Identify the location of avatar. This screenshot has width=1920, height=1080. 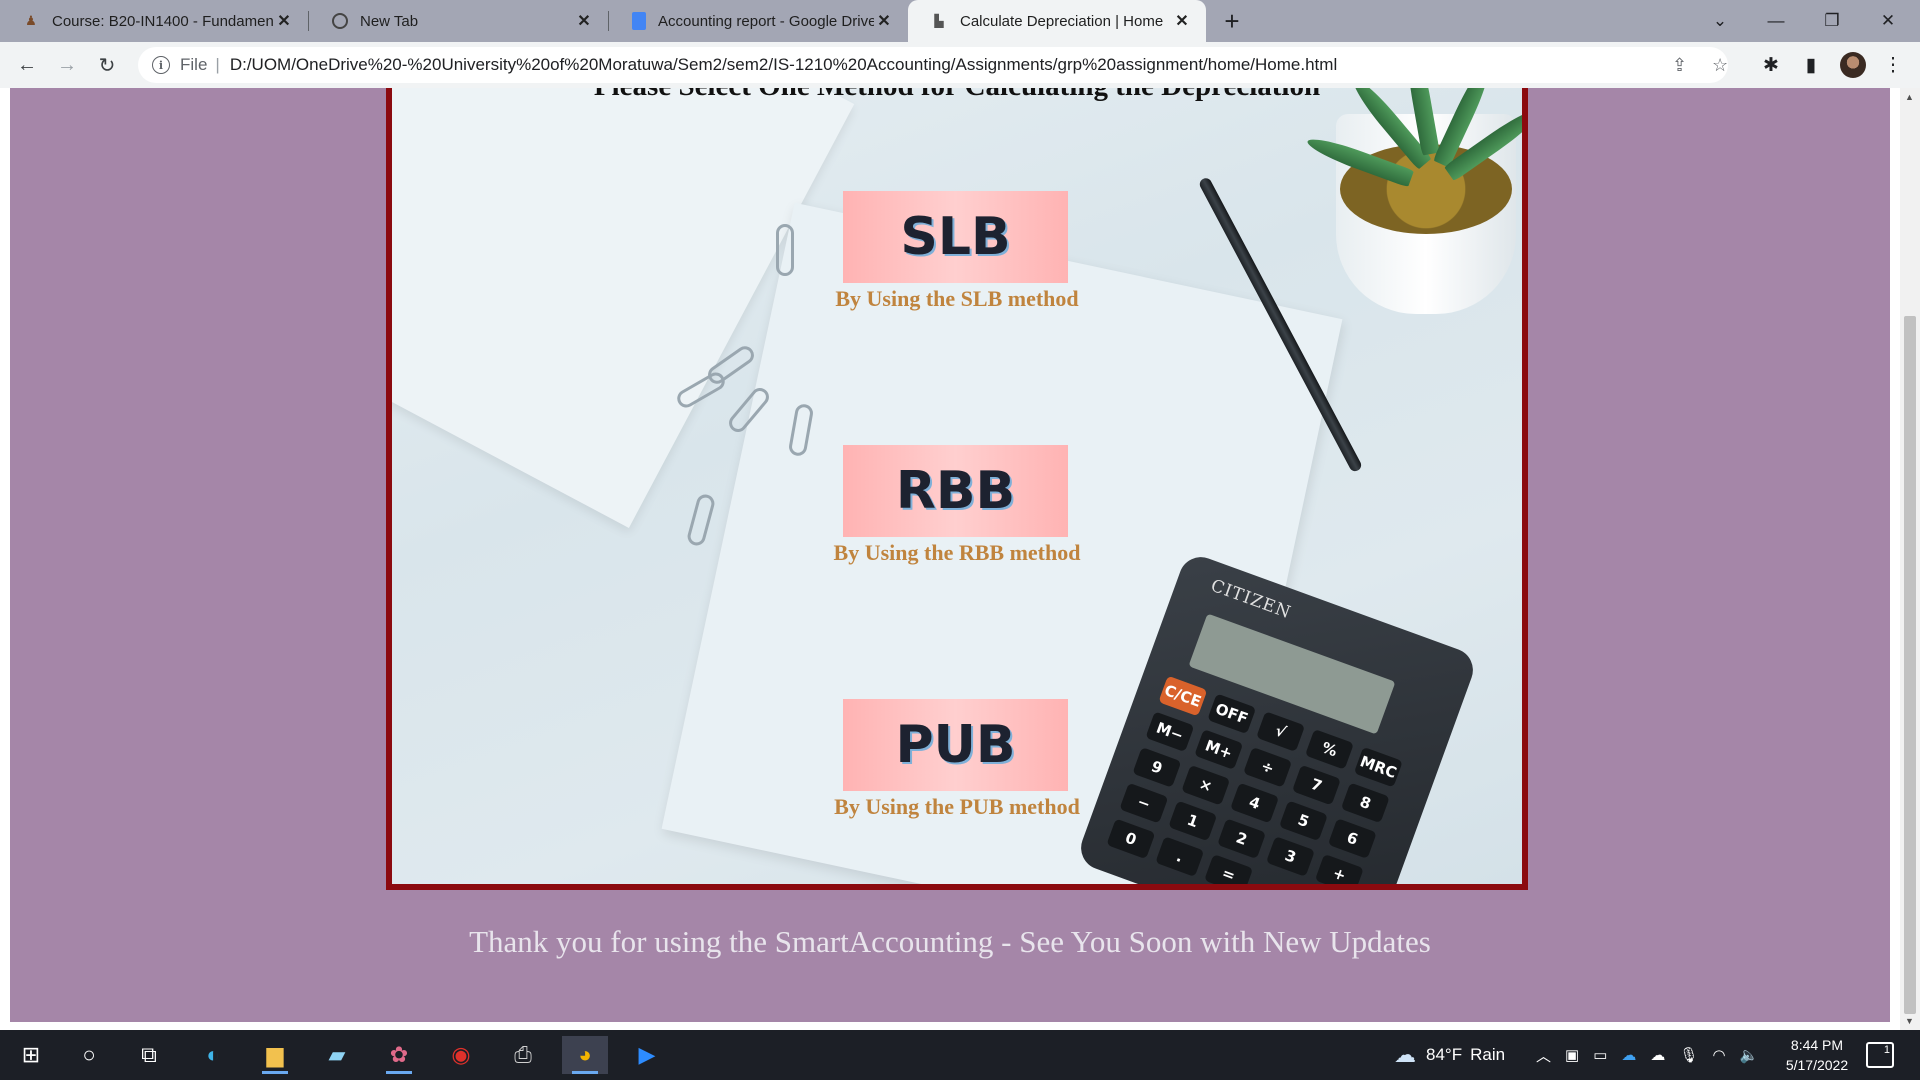
(1853, 65).